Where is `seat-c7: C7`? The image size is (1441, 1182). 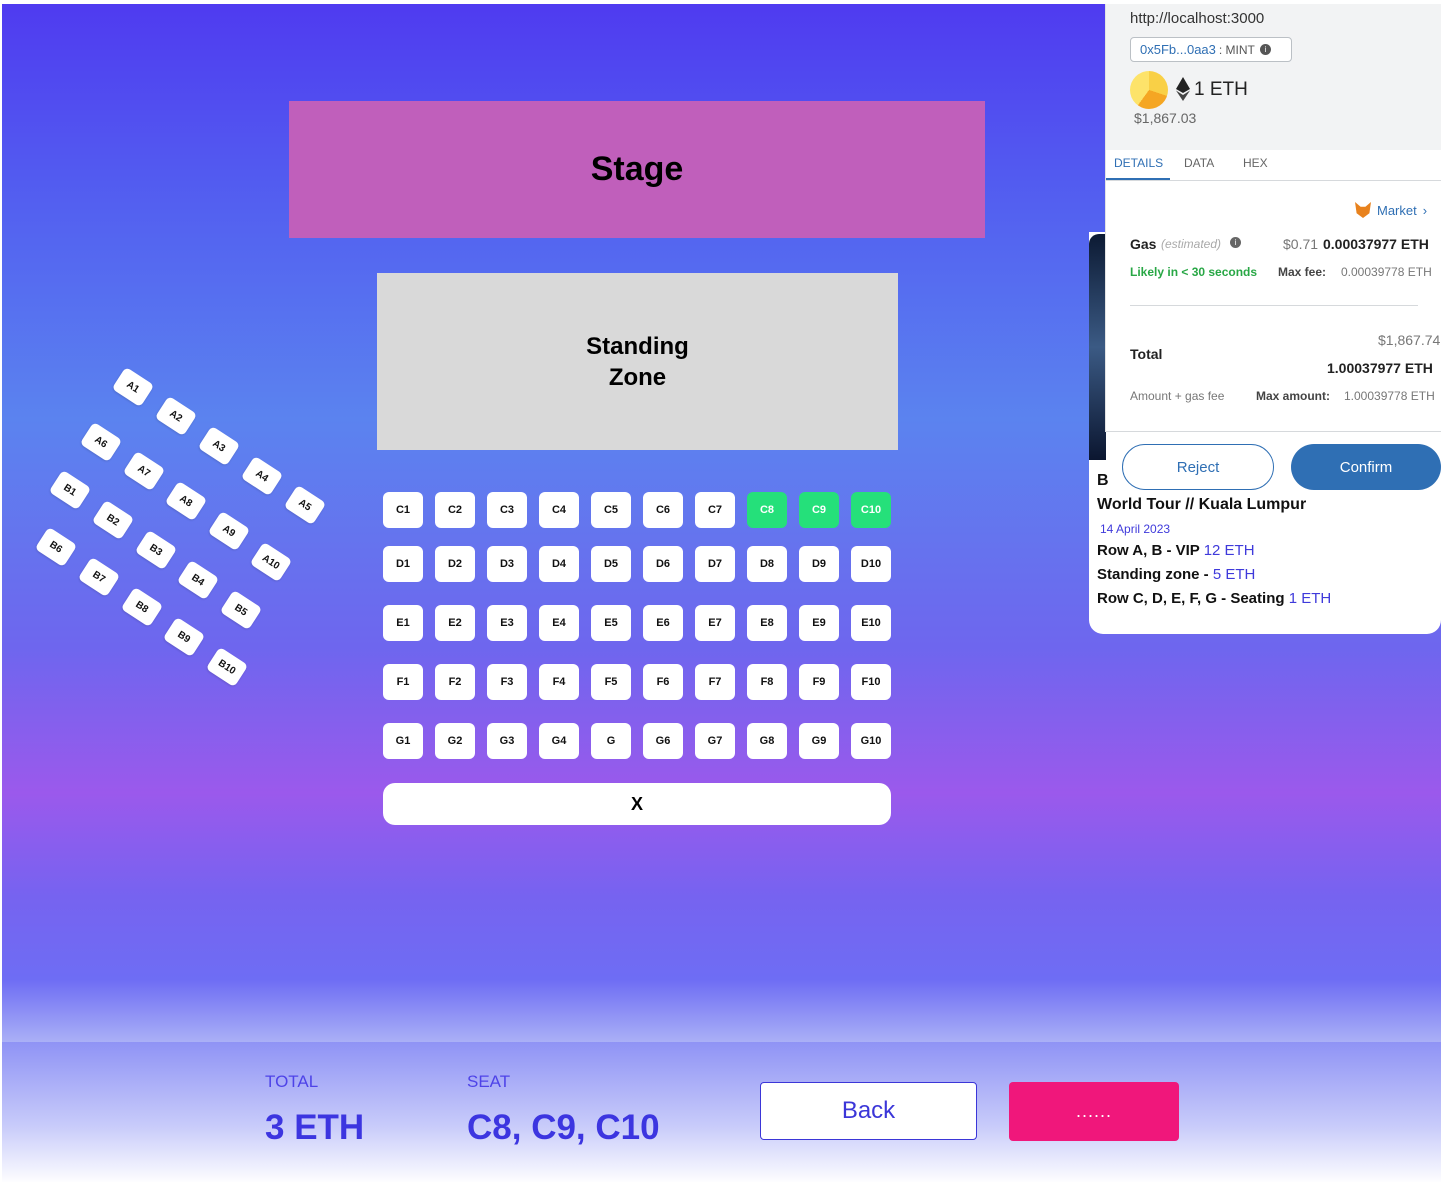
seat-c7: C7 is located at coordinates (715, 510).